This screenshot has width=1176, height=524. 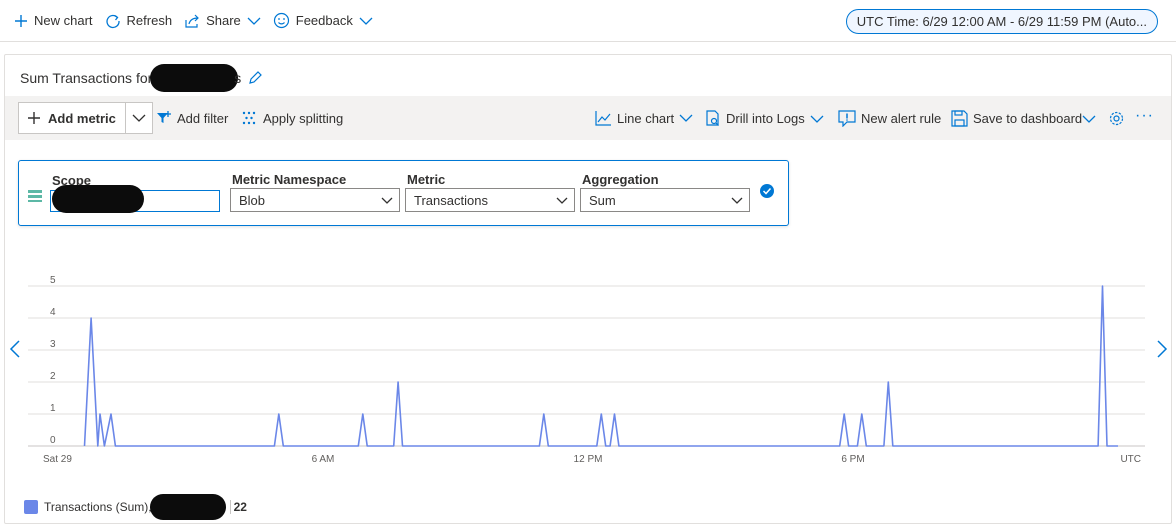 I want to click on x-axis: Sat 29 6 AM 12 PM 6 PM UTC, so click(x=592, y=459).